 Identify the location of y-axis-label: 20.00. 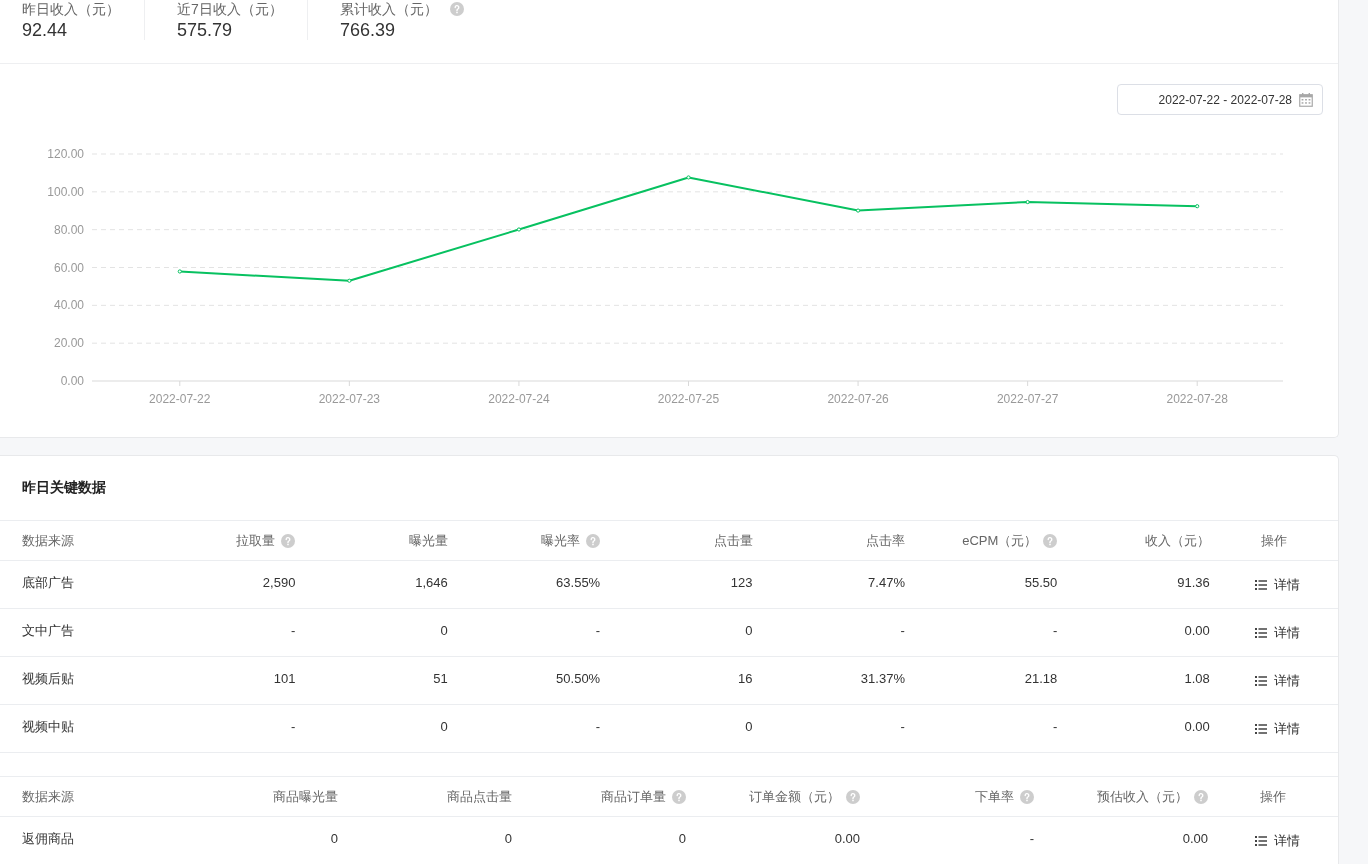
(68, 343).